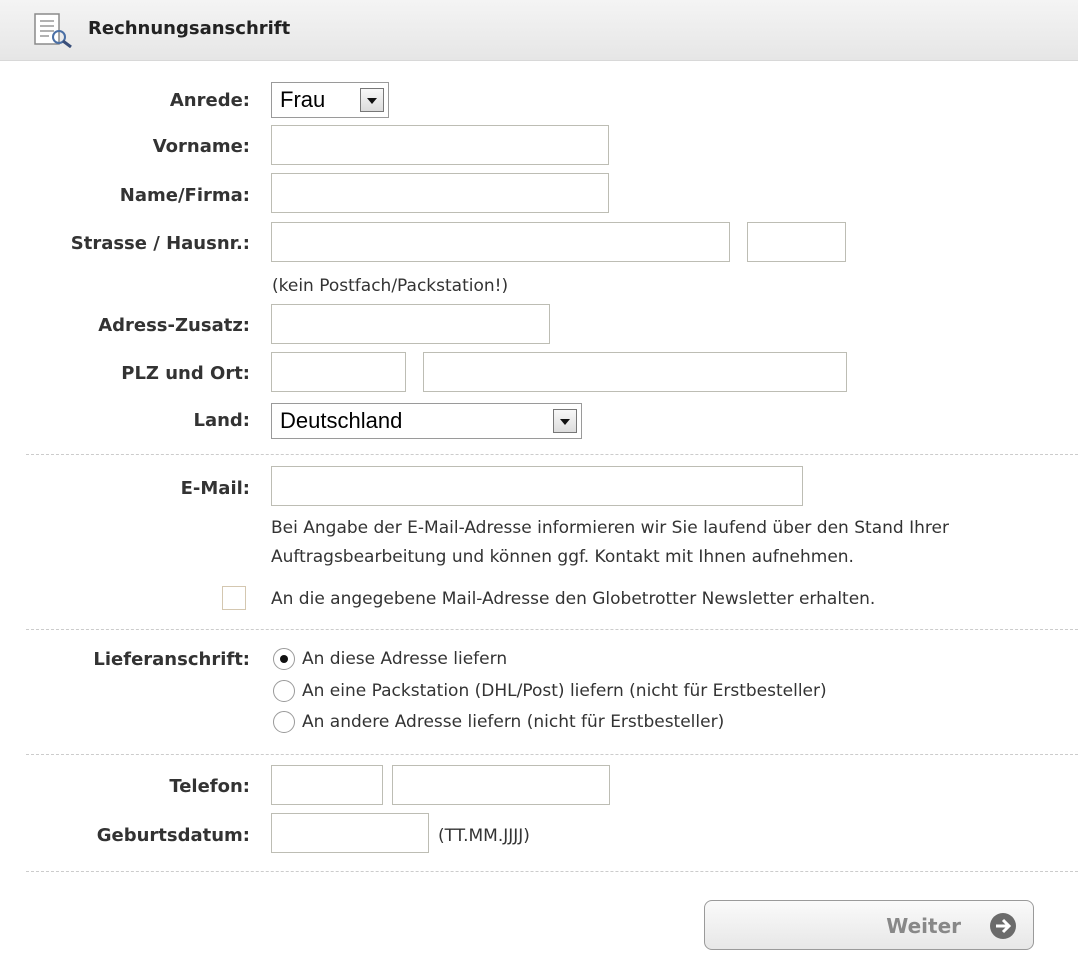 The image size is (1078, 965). What do you see at coordinates (201, 146) in the screenshot?
I see `first-name-label: Vorname:` at bounding box center [201, 146].